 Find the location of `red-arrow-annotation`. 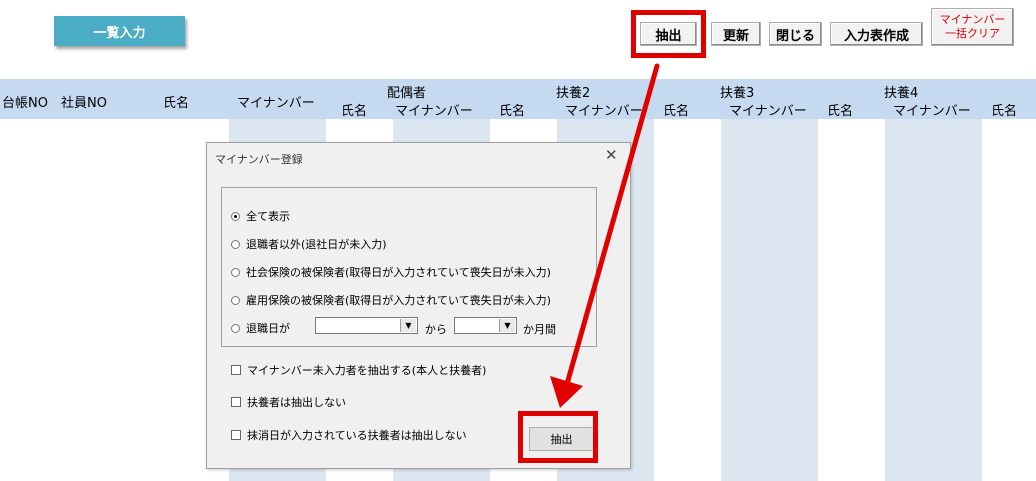

red-arrow-annotation is located at coordinates (605, 235).